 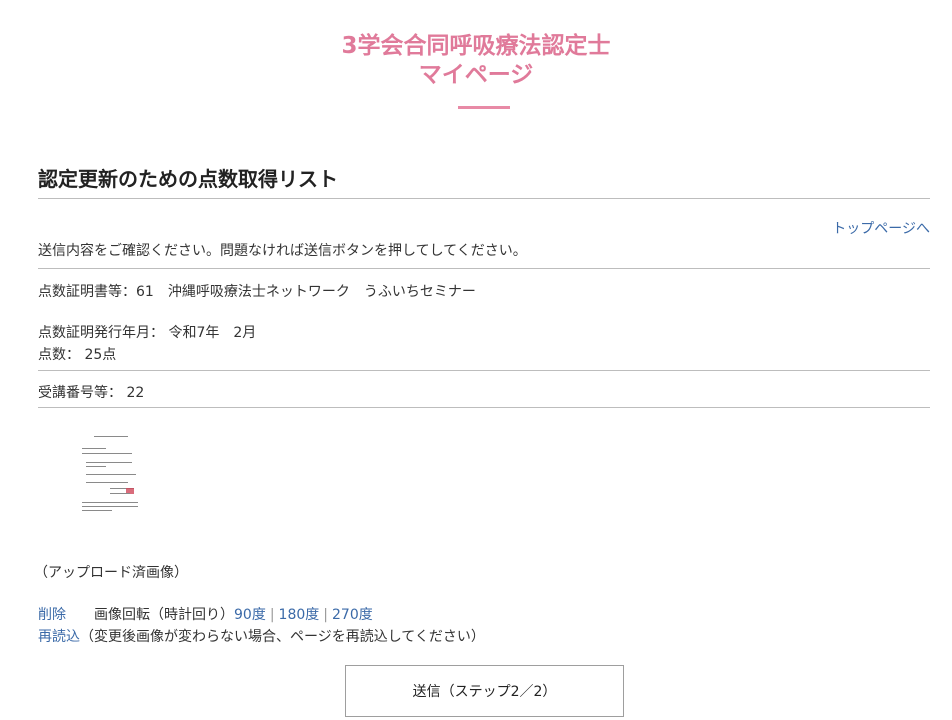 What do you see at coordinates (59, 637) in the screenshot?
I see `reload-link: 再読込` at bounding box center [59, 637].